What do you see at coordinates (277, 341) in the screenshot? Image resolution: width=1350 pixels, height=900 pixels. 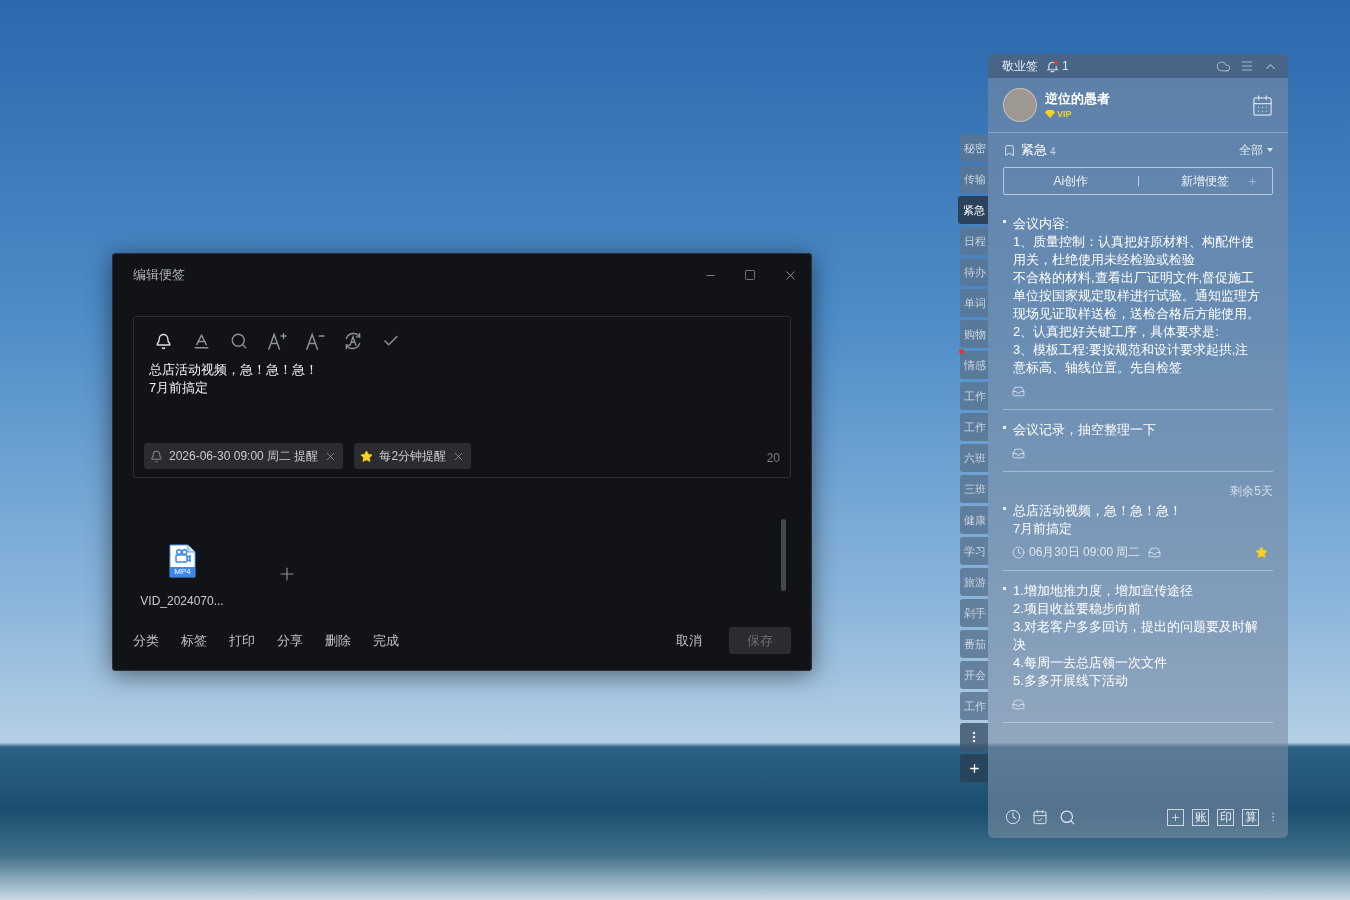 I see `letter-a-plus-icon` at bounding box center [277, 341].